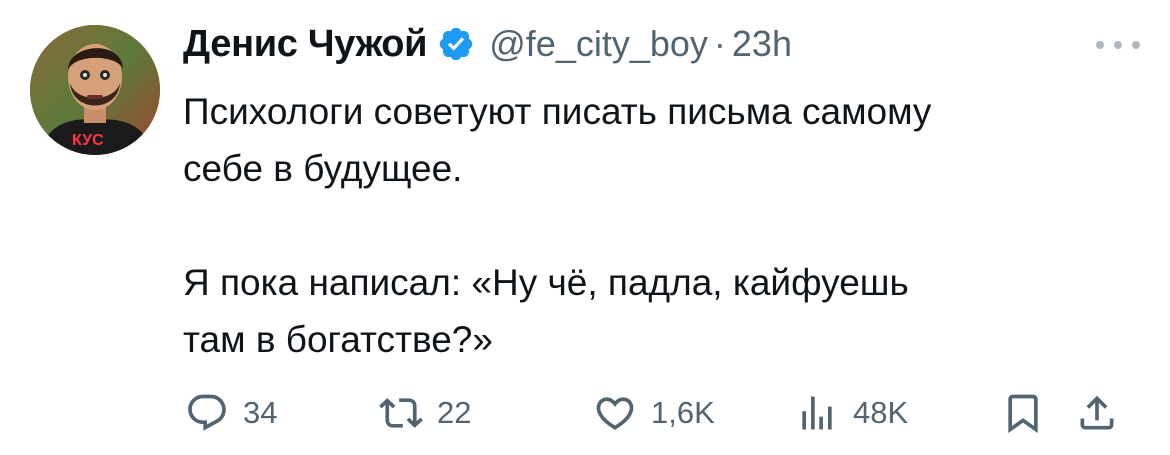 This screenshot has height=455, width=1170. What do you see at coordinates (762, 44) in the screenshot?
I see `tweet-timestamp: 23h` at bounding box center [762, 44].